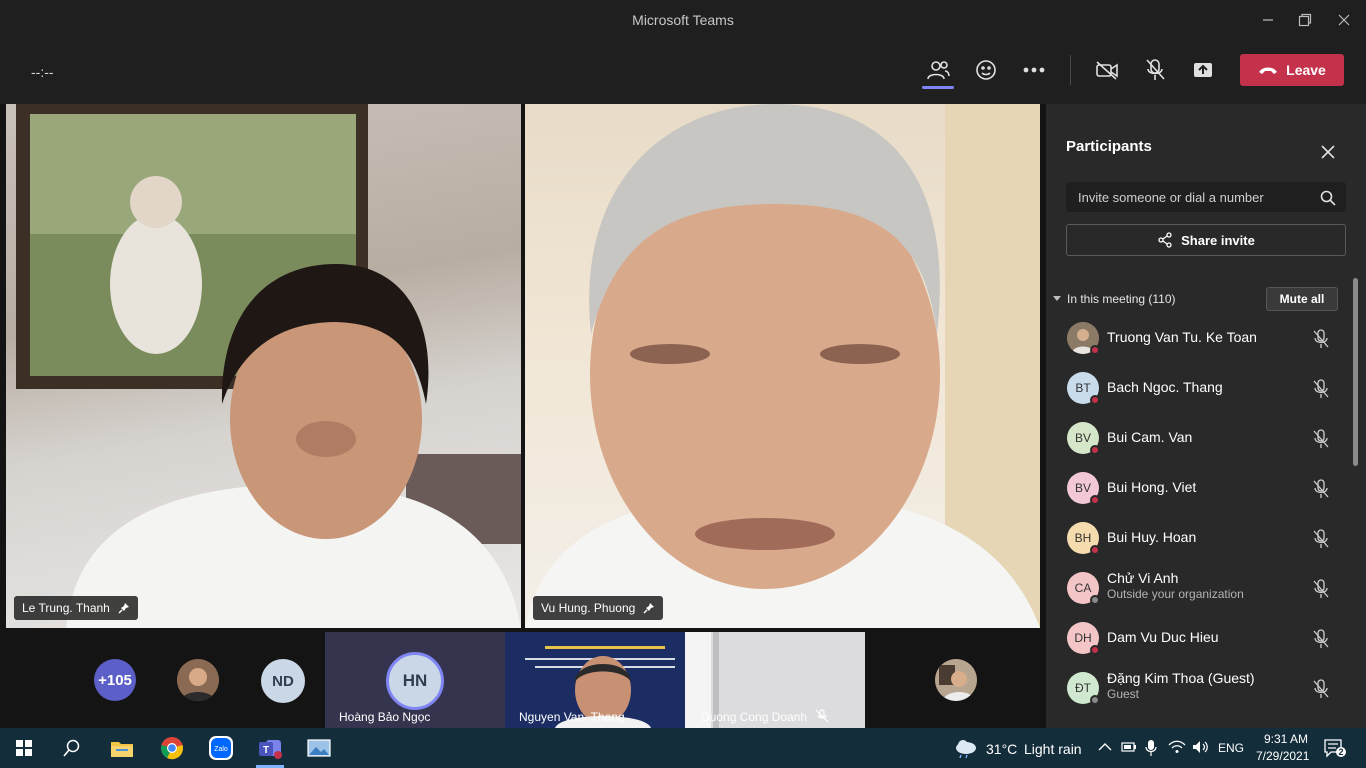 Image resolution: width=1366 pixels, height=768 pixels. I want to click on close-window-button, so click(1344, 20).